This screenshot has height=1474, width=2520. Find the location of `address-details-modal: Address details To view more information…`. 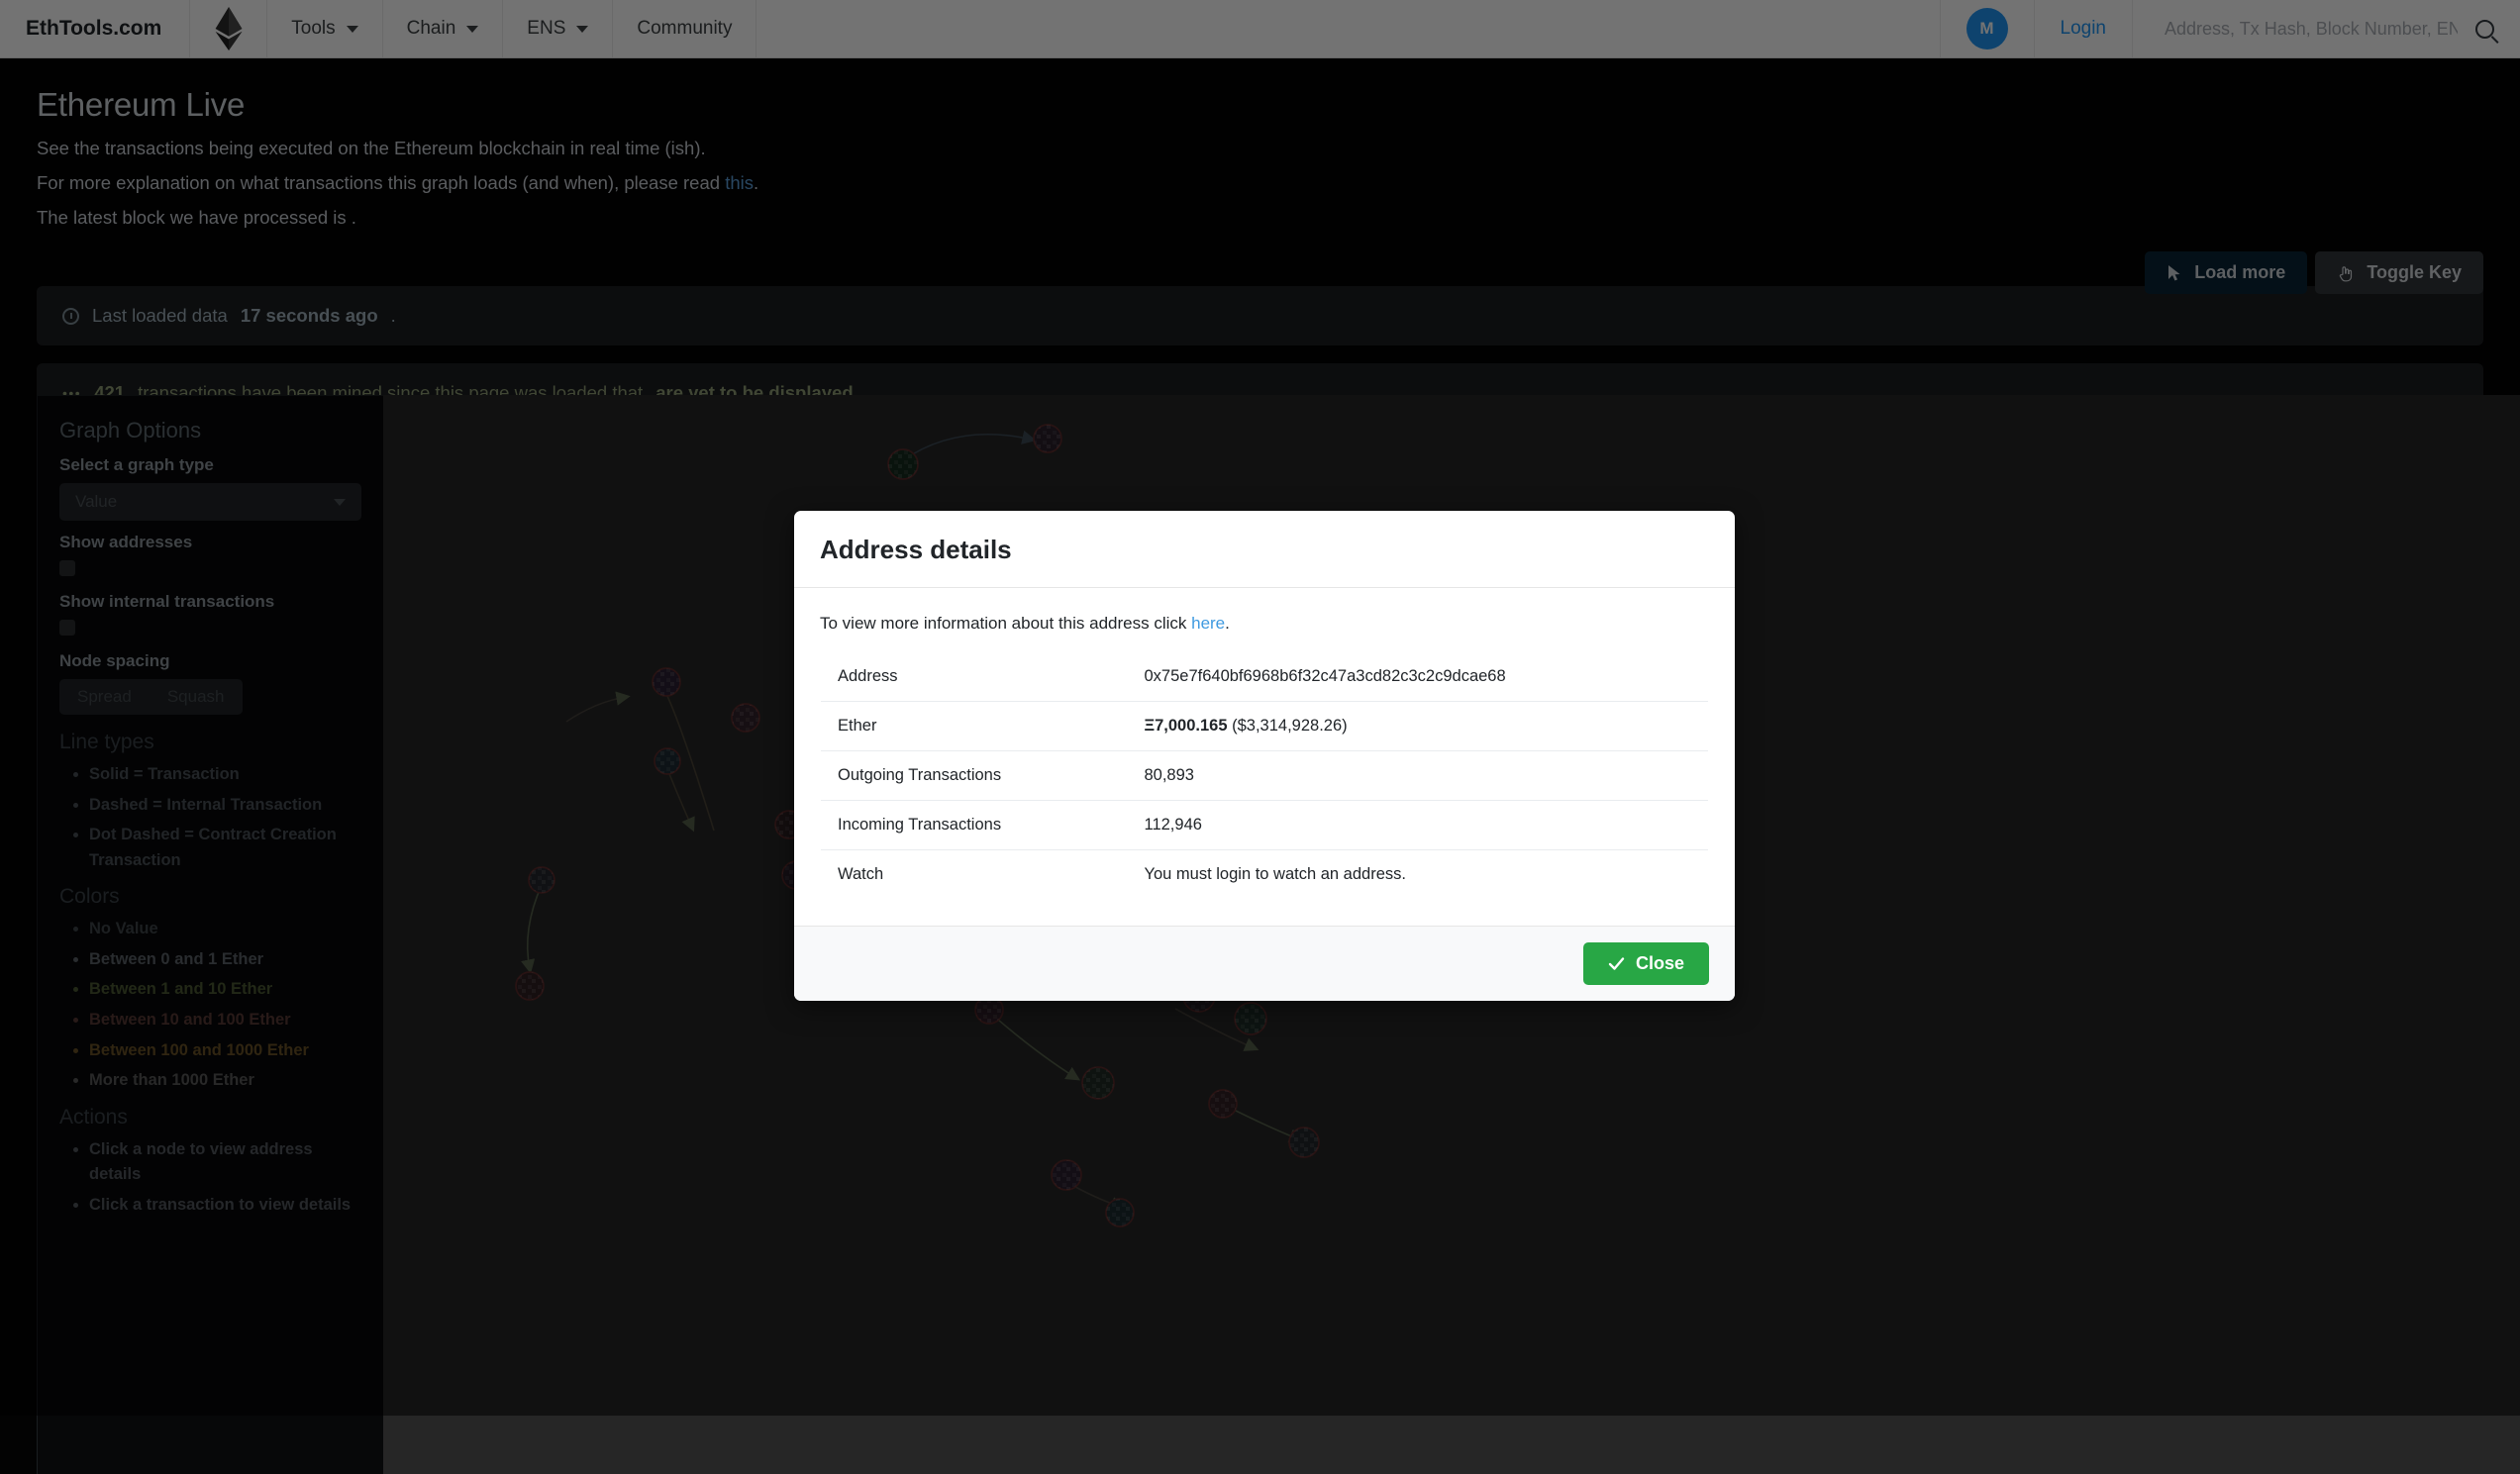

address-details-modal: Address details To view more information… is located at coordinates (1264, 756).